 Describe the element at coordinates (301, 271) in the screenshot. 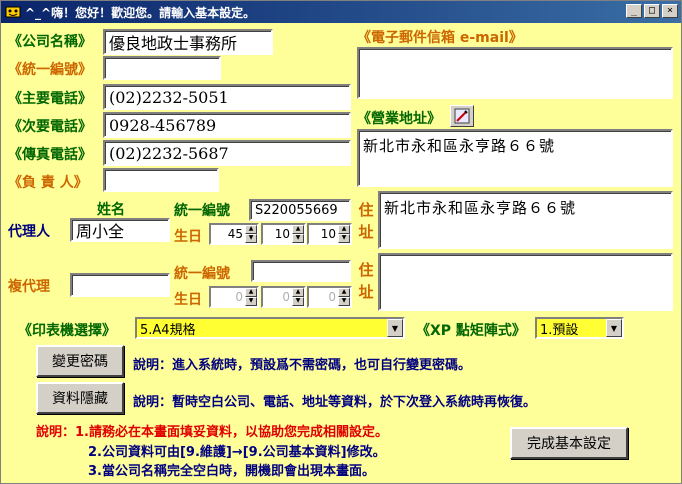

I see `co-agent-id-field` at that location.